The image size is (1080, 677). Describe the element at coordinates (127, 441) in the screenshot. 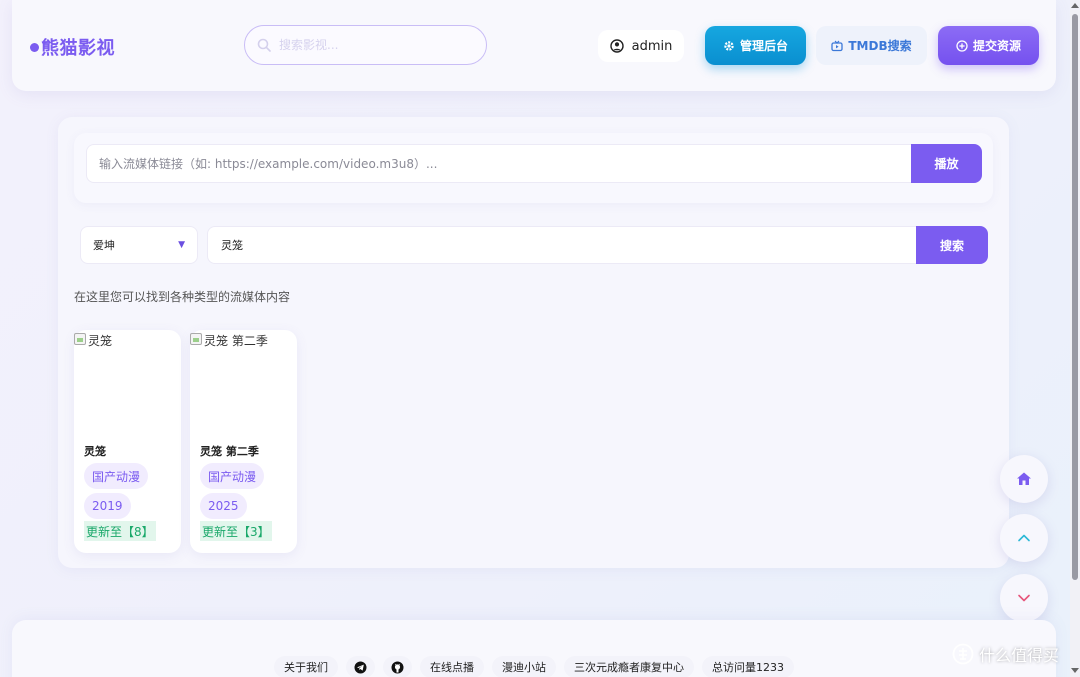

I see `result-card: 灵笼 灵笼 国产动漫 2019 更新至【8】` at that location.